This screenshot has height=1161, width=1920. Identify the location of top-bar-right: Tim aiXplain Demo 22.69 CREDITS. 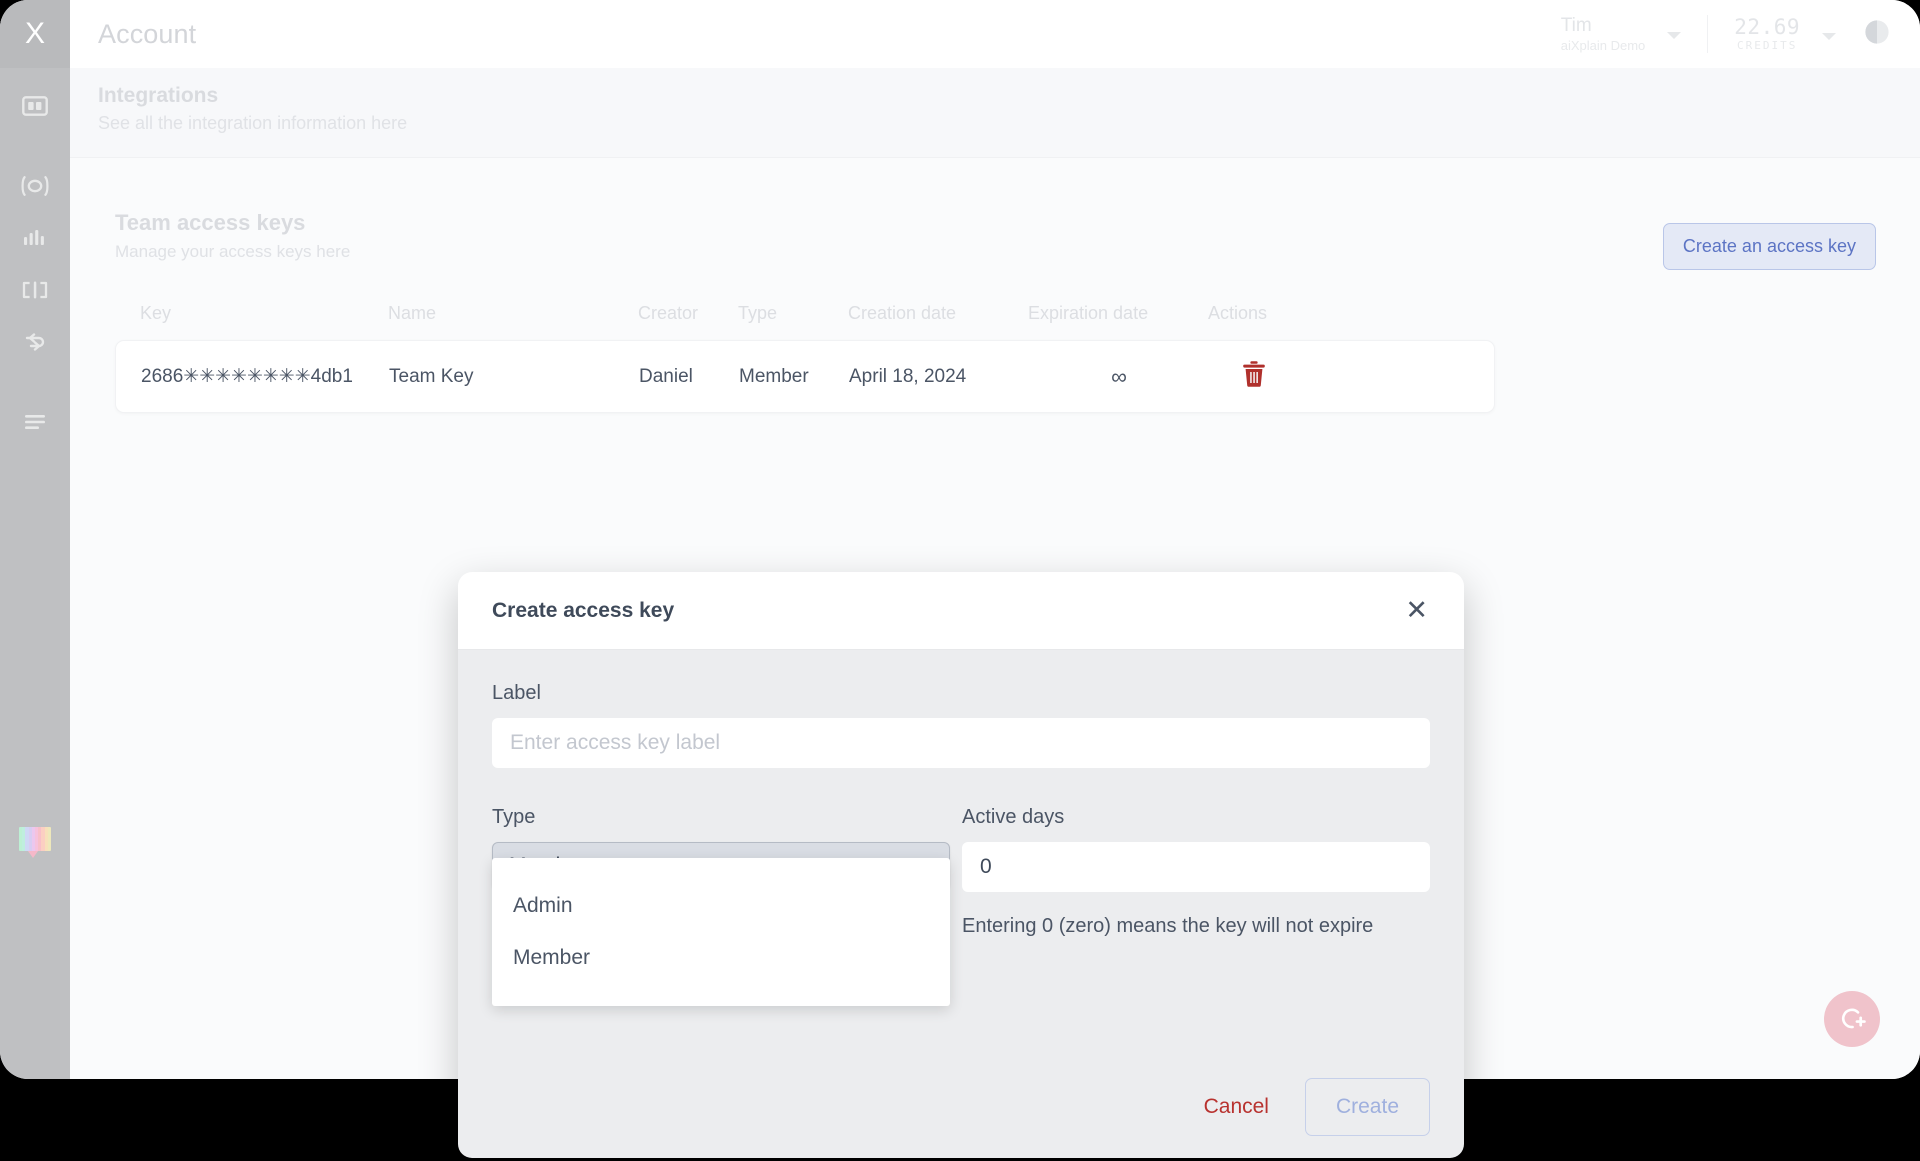
(1740, 34).